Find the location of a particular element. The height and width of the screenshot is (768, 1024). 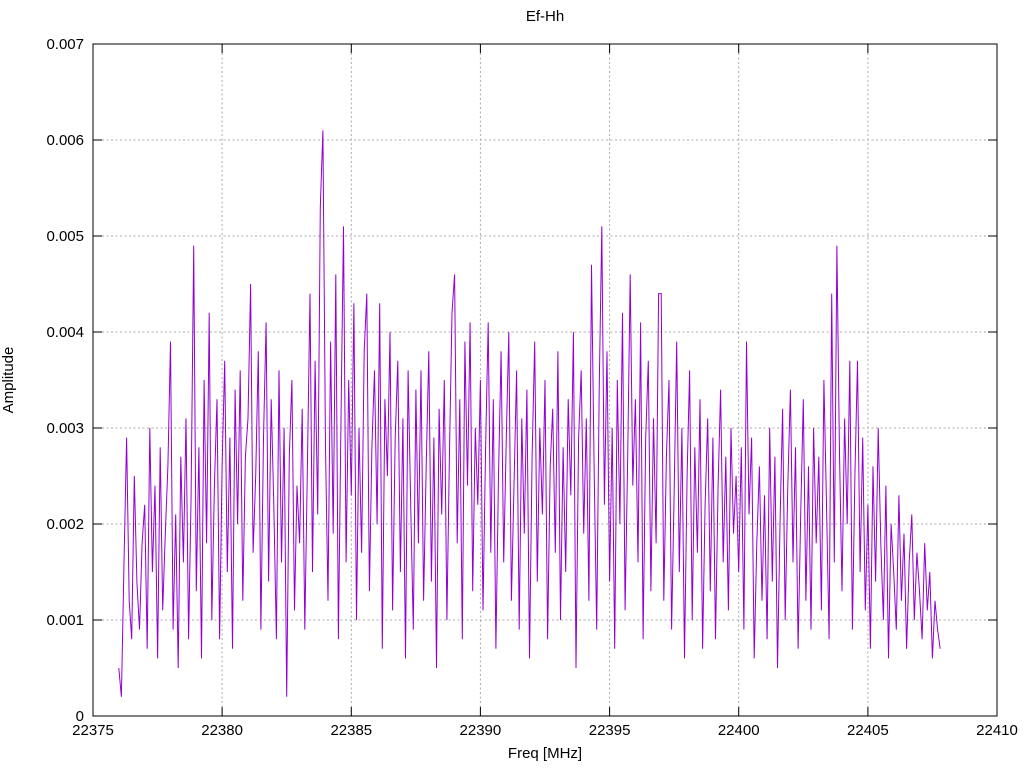

x-axis-label: Freq [MHz] is located at coordinates (545, 753).